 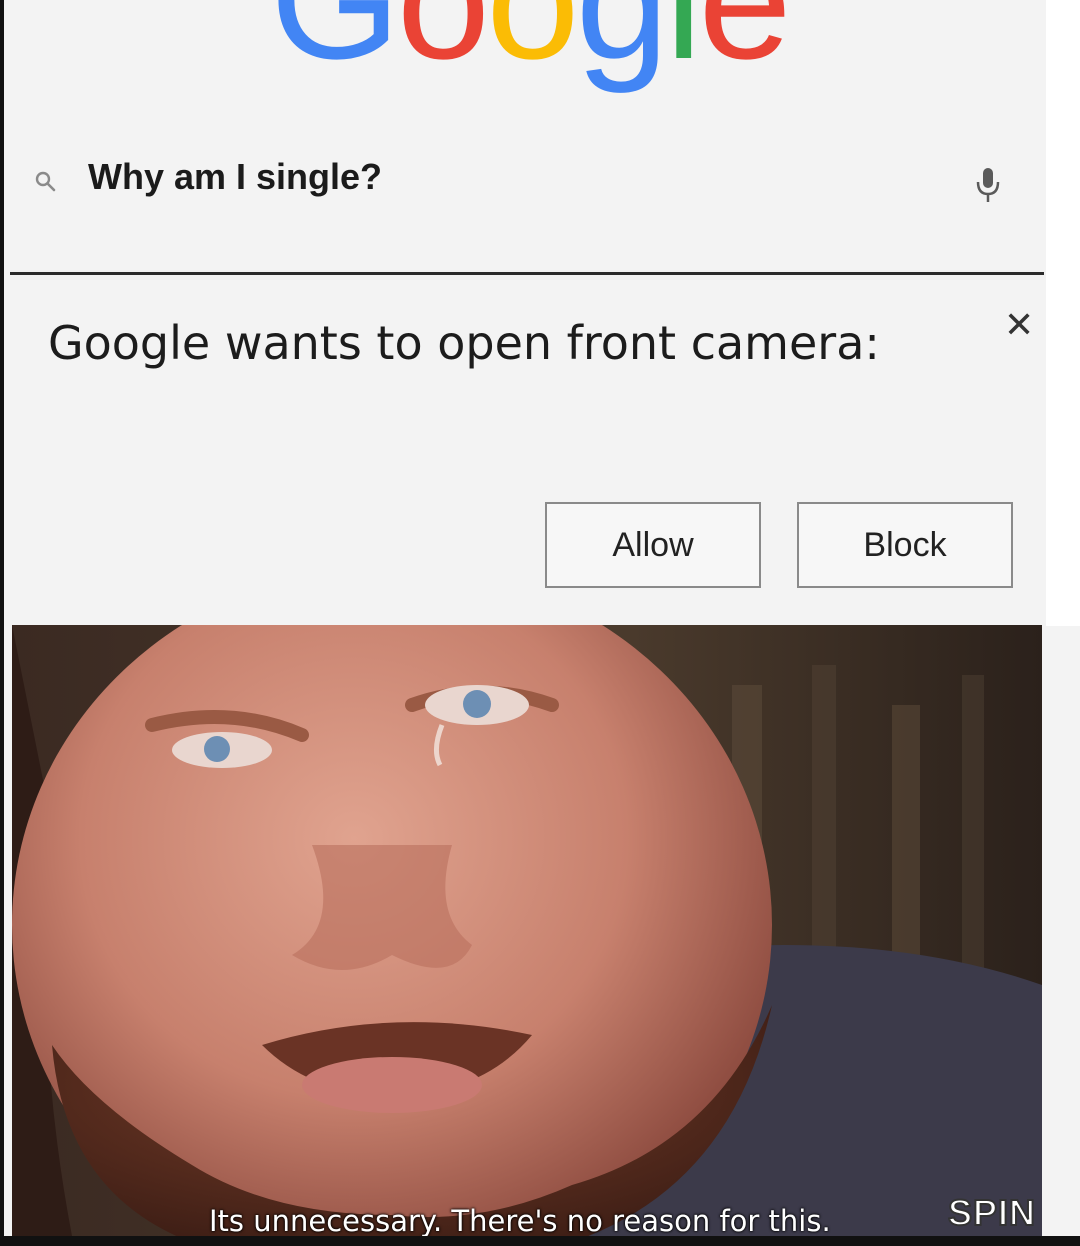 I want to click on search-input: Why am I single?, so click(x=235, y=177).